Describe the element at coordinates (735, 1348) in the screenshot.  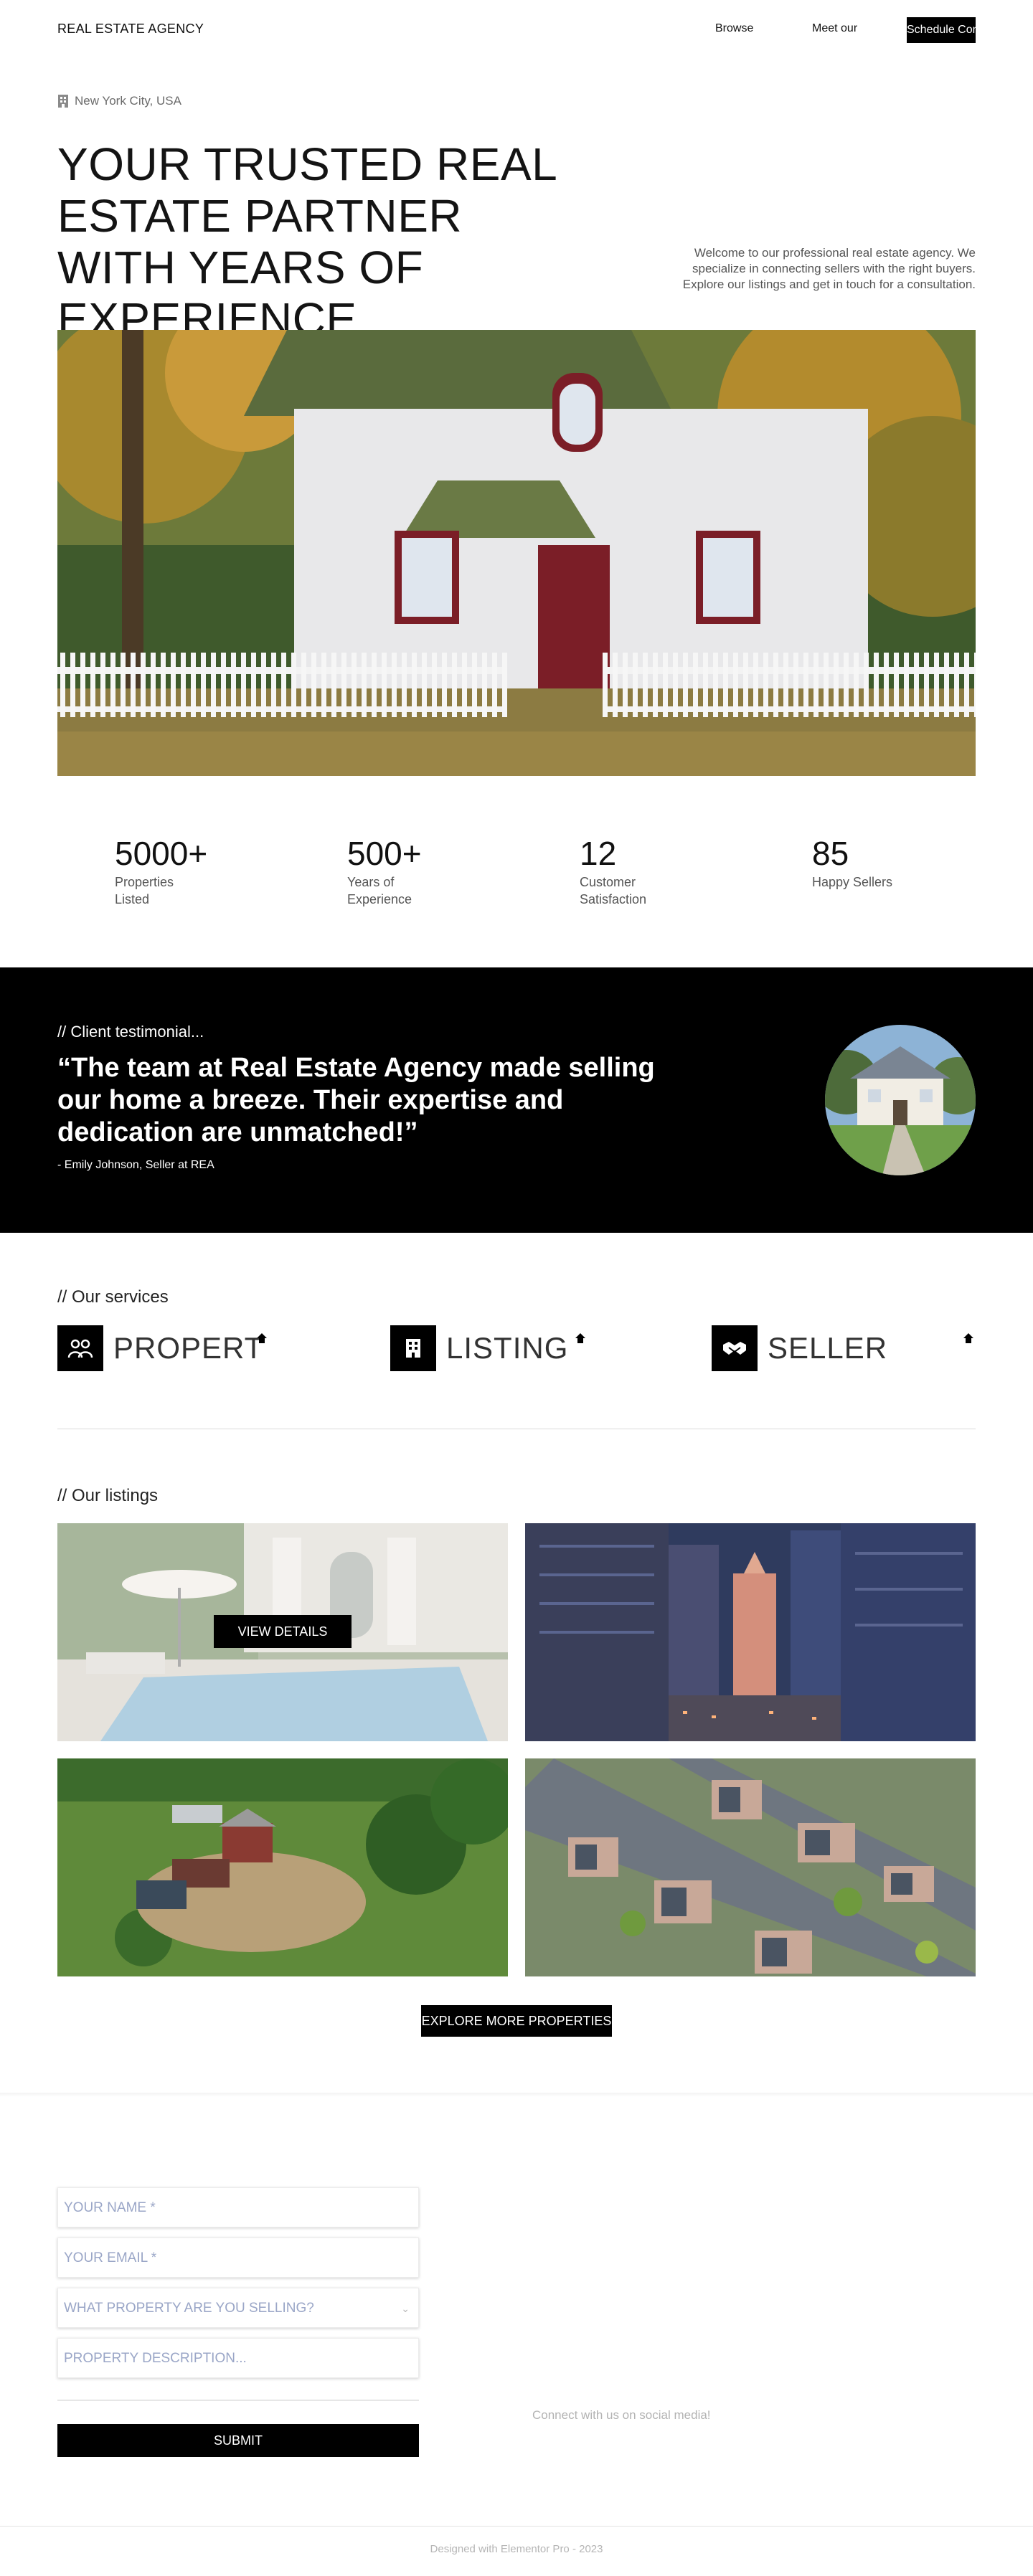
I see `handshake-icon` at that location.